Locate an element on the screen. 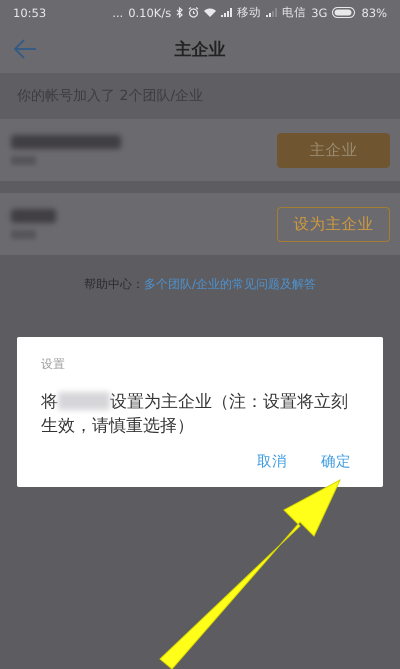 The height and width of the screenshot is (669, 400). faq-link: 多个团队/企业的常见问题及解答 is located at coordinates (230, 284).